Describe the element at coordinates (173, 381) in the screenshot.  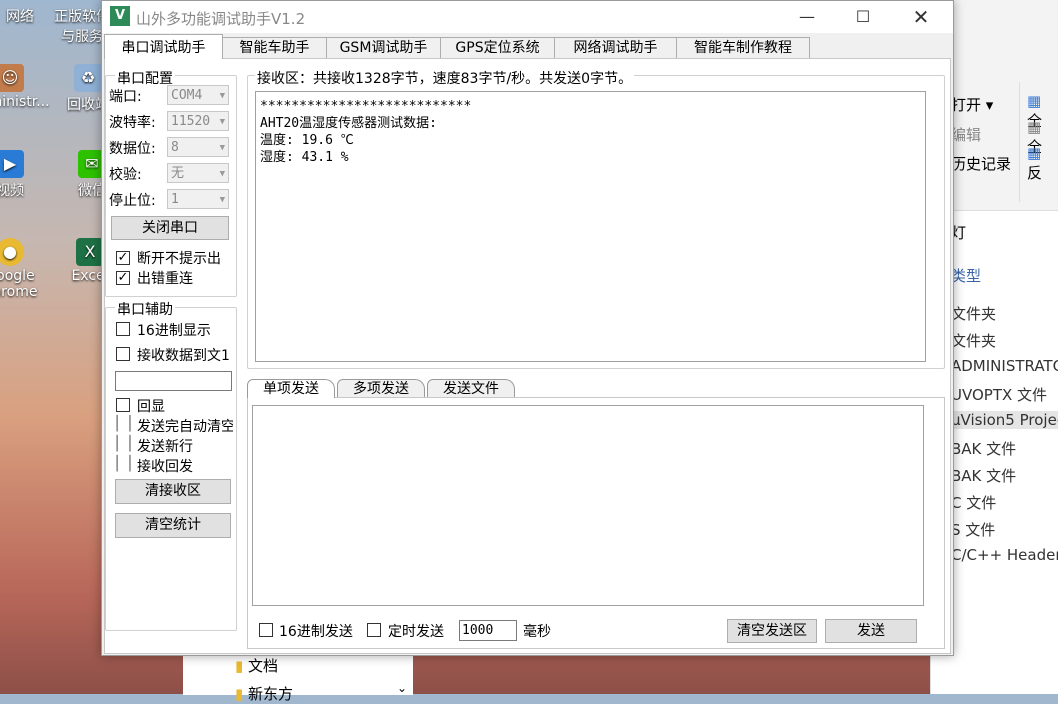
I see `file-path-input` at that location.